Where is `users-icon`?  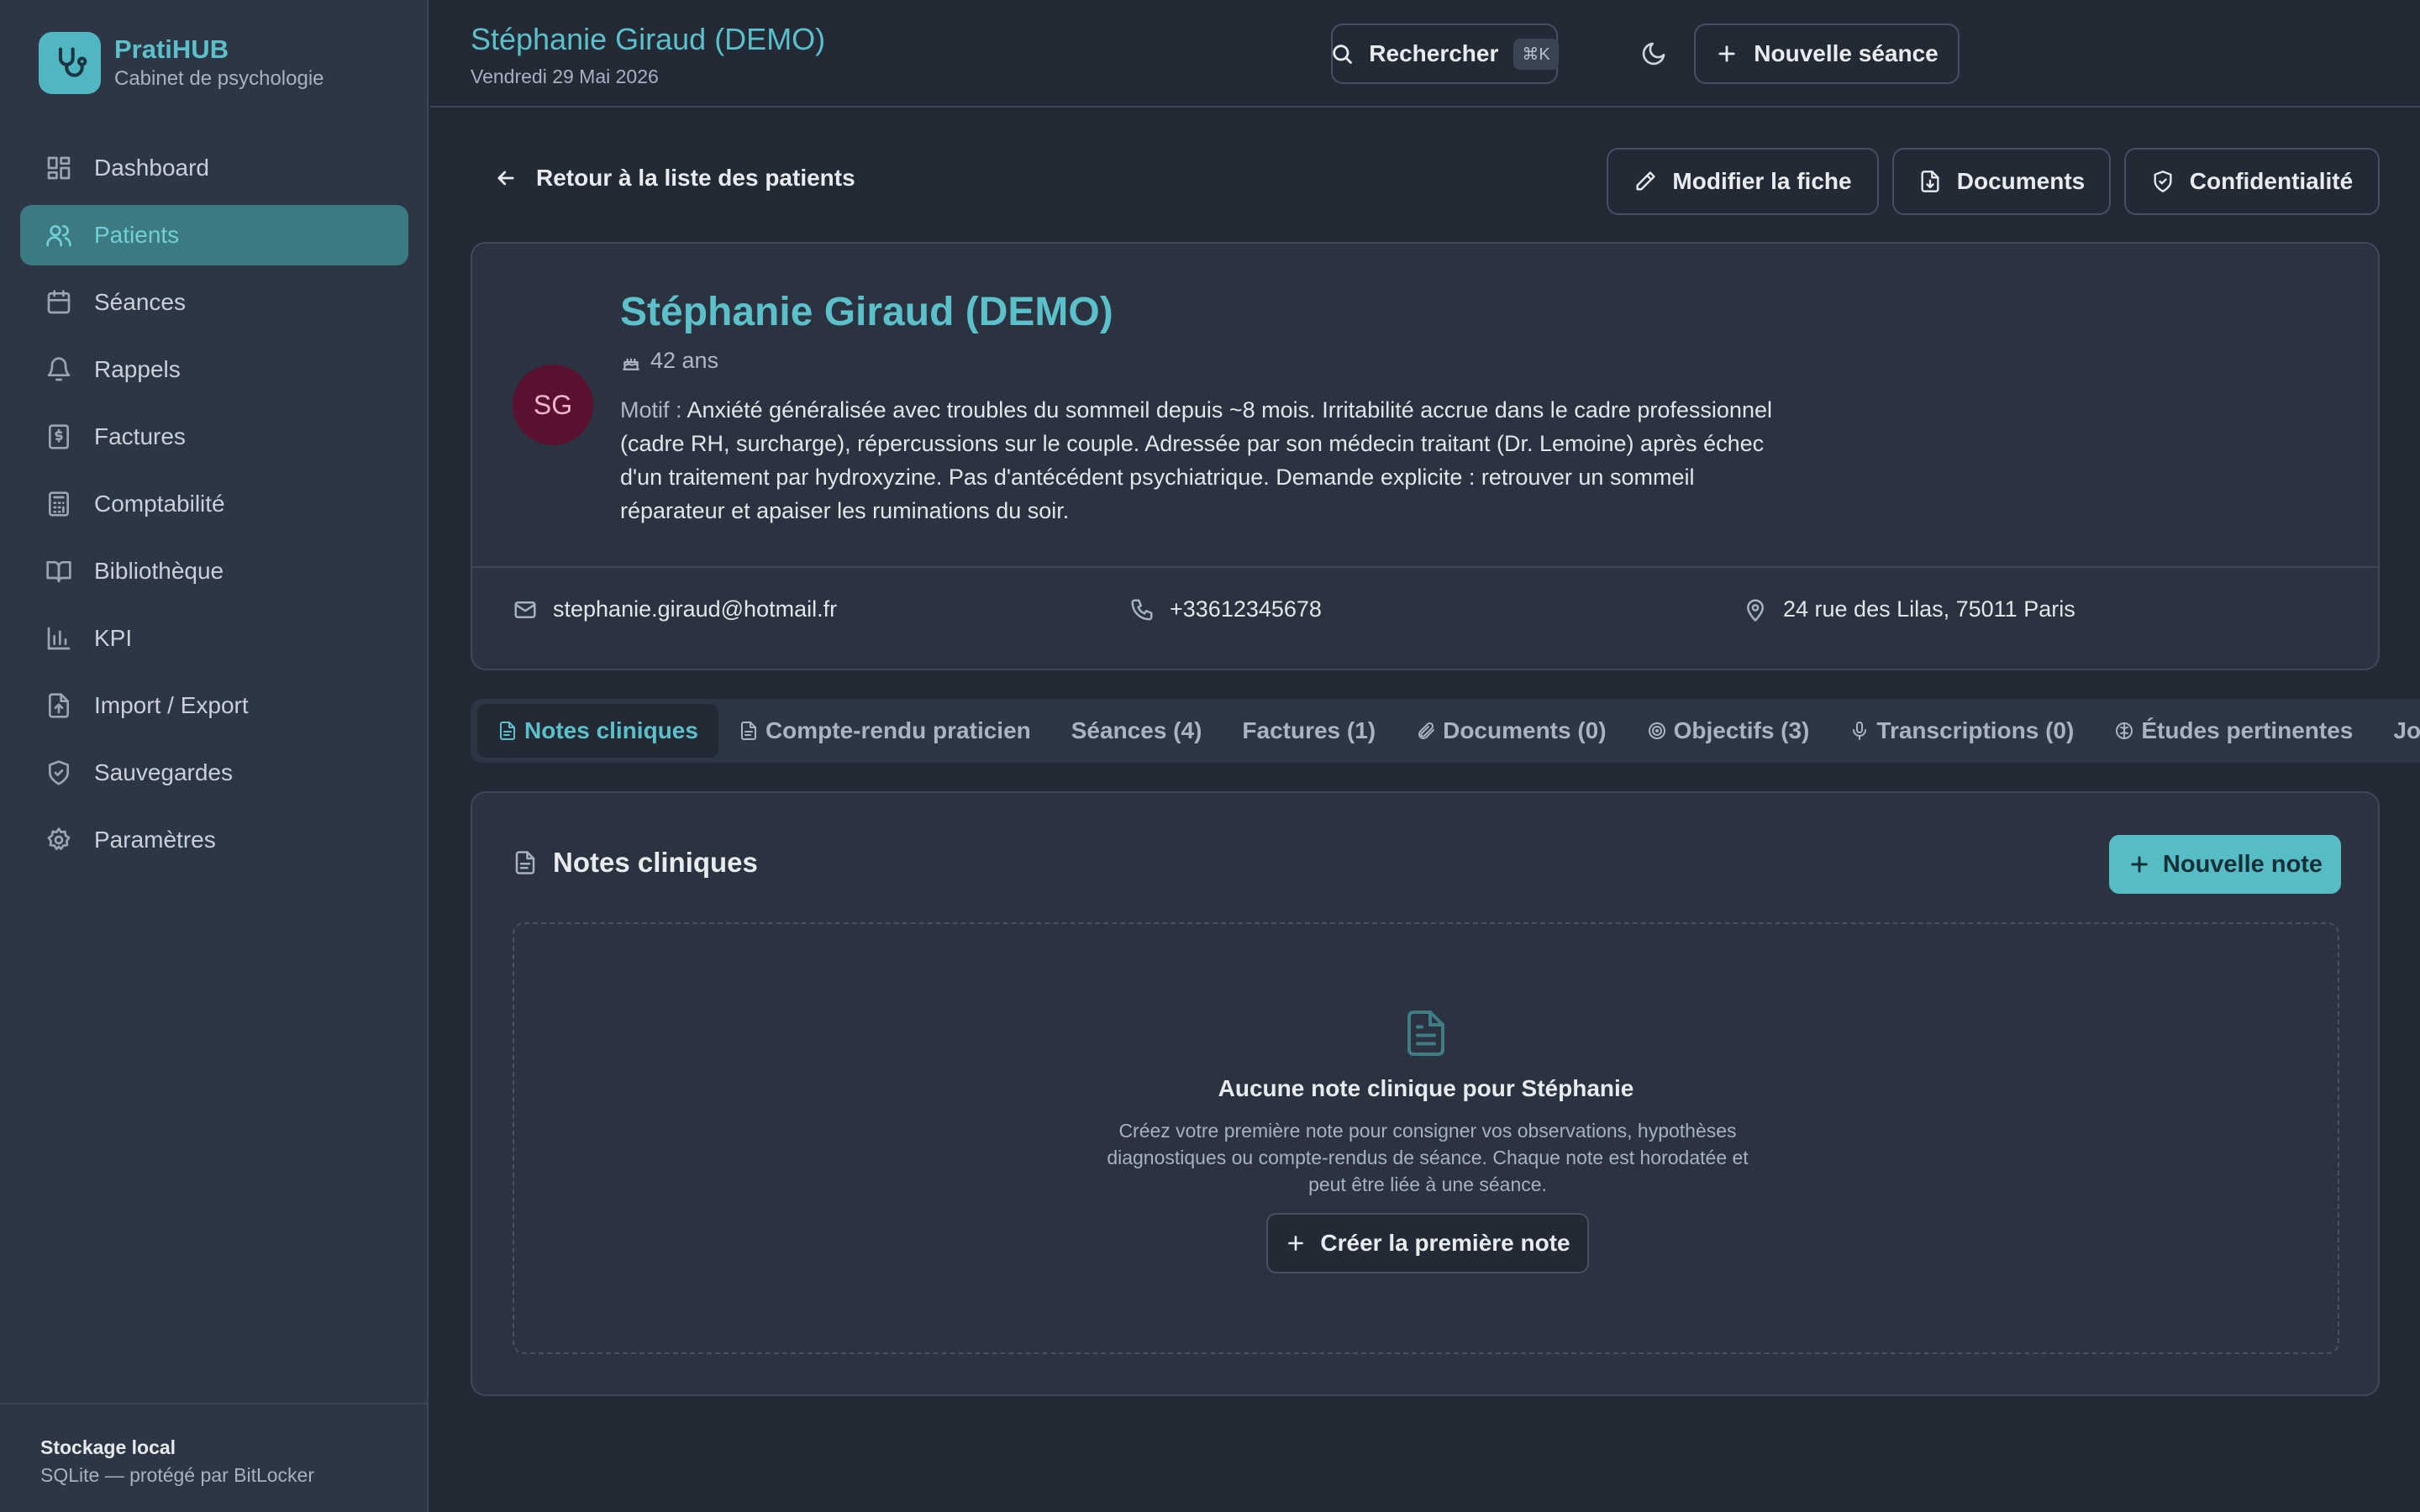
users-icon is located at coordinates (58, 235).